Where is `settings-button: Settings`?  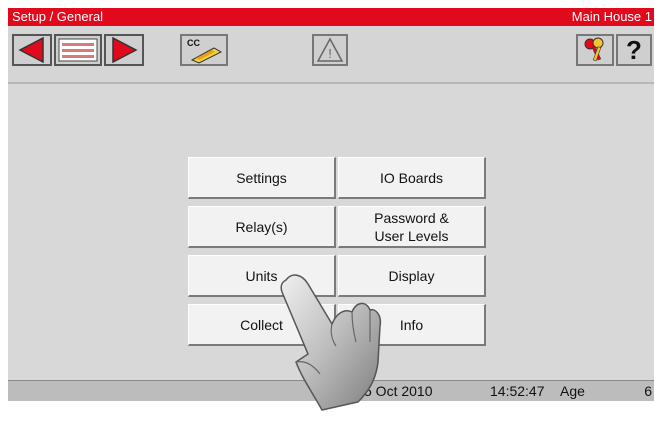 settings-button: Settings is located at coordinates (262, 178).